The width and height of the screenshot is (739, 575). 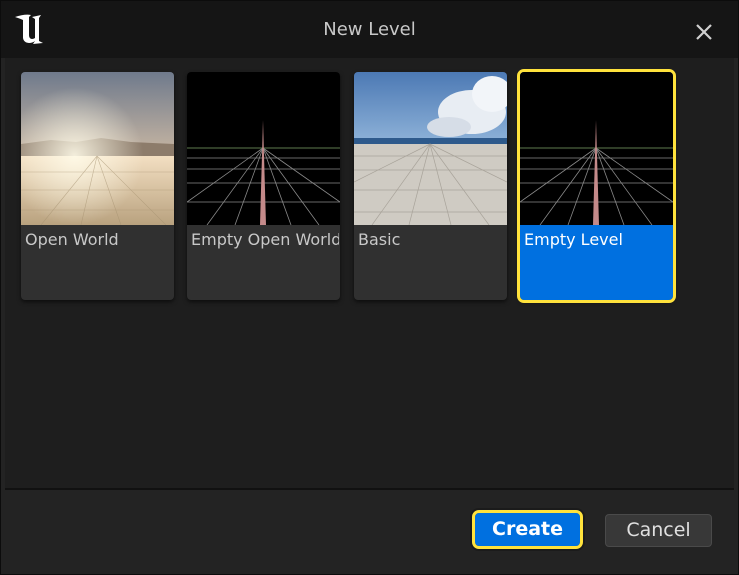 I want to click on template-open-world: Open World, so click(x=97, y=186).